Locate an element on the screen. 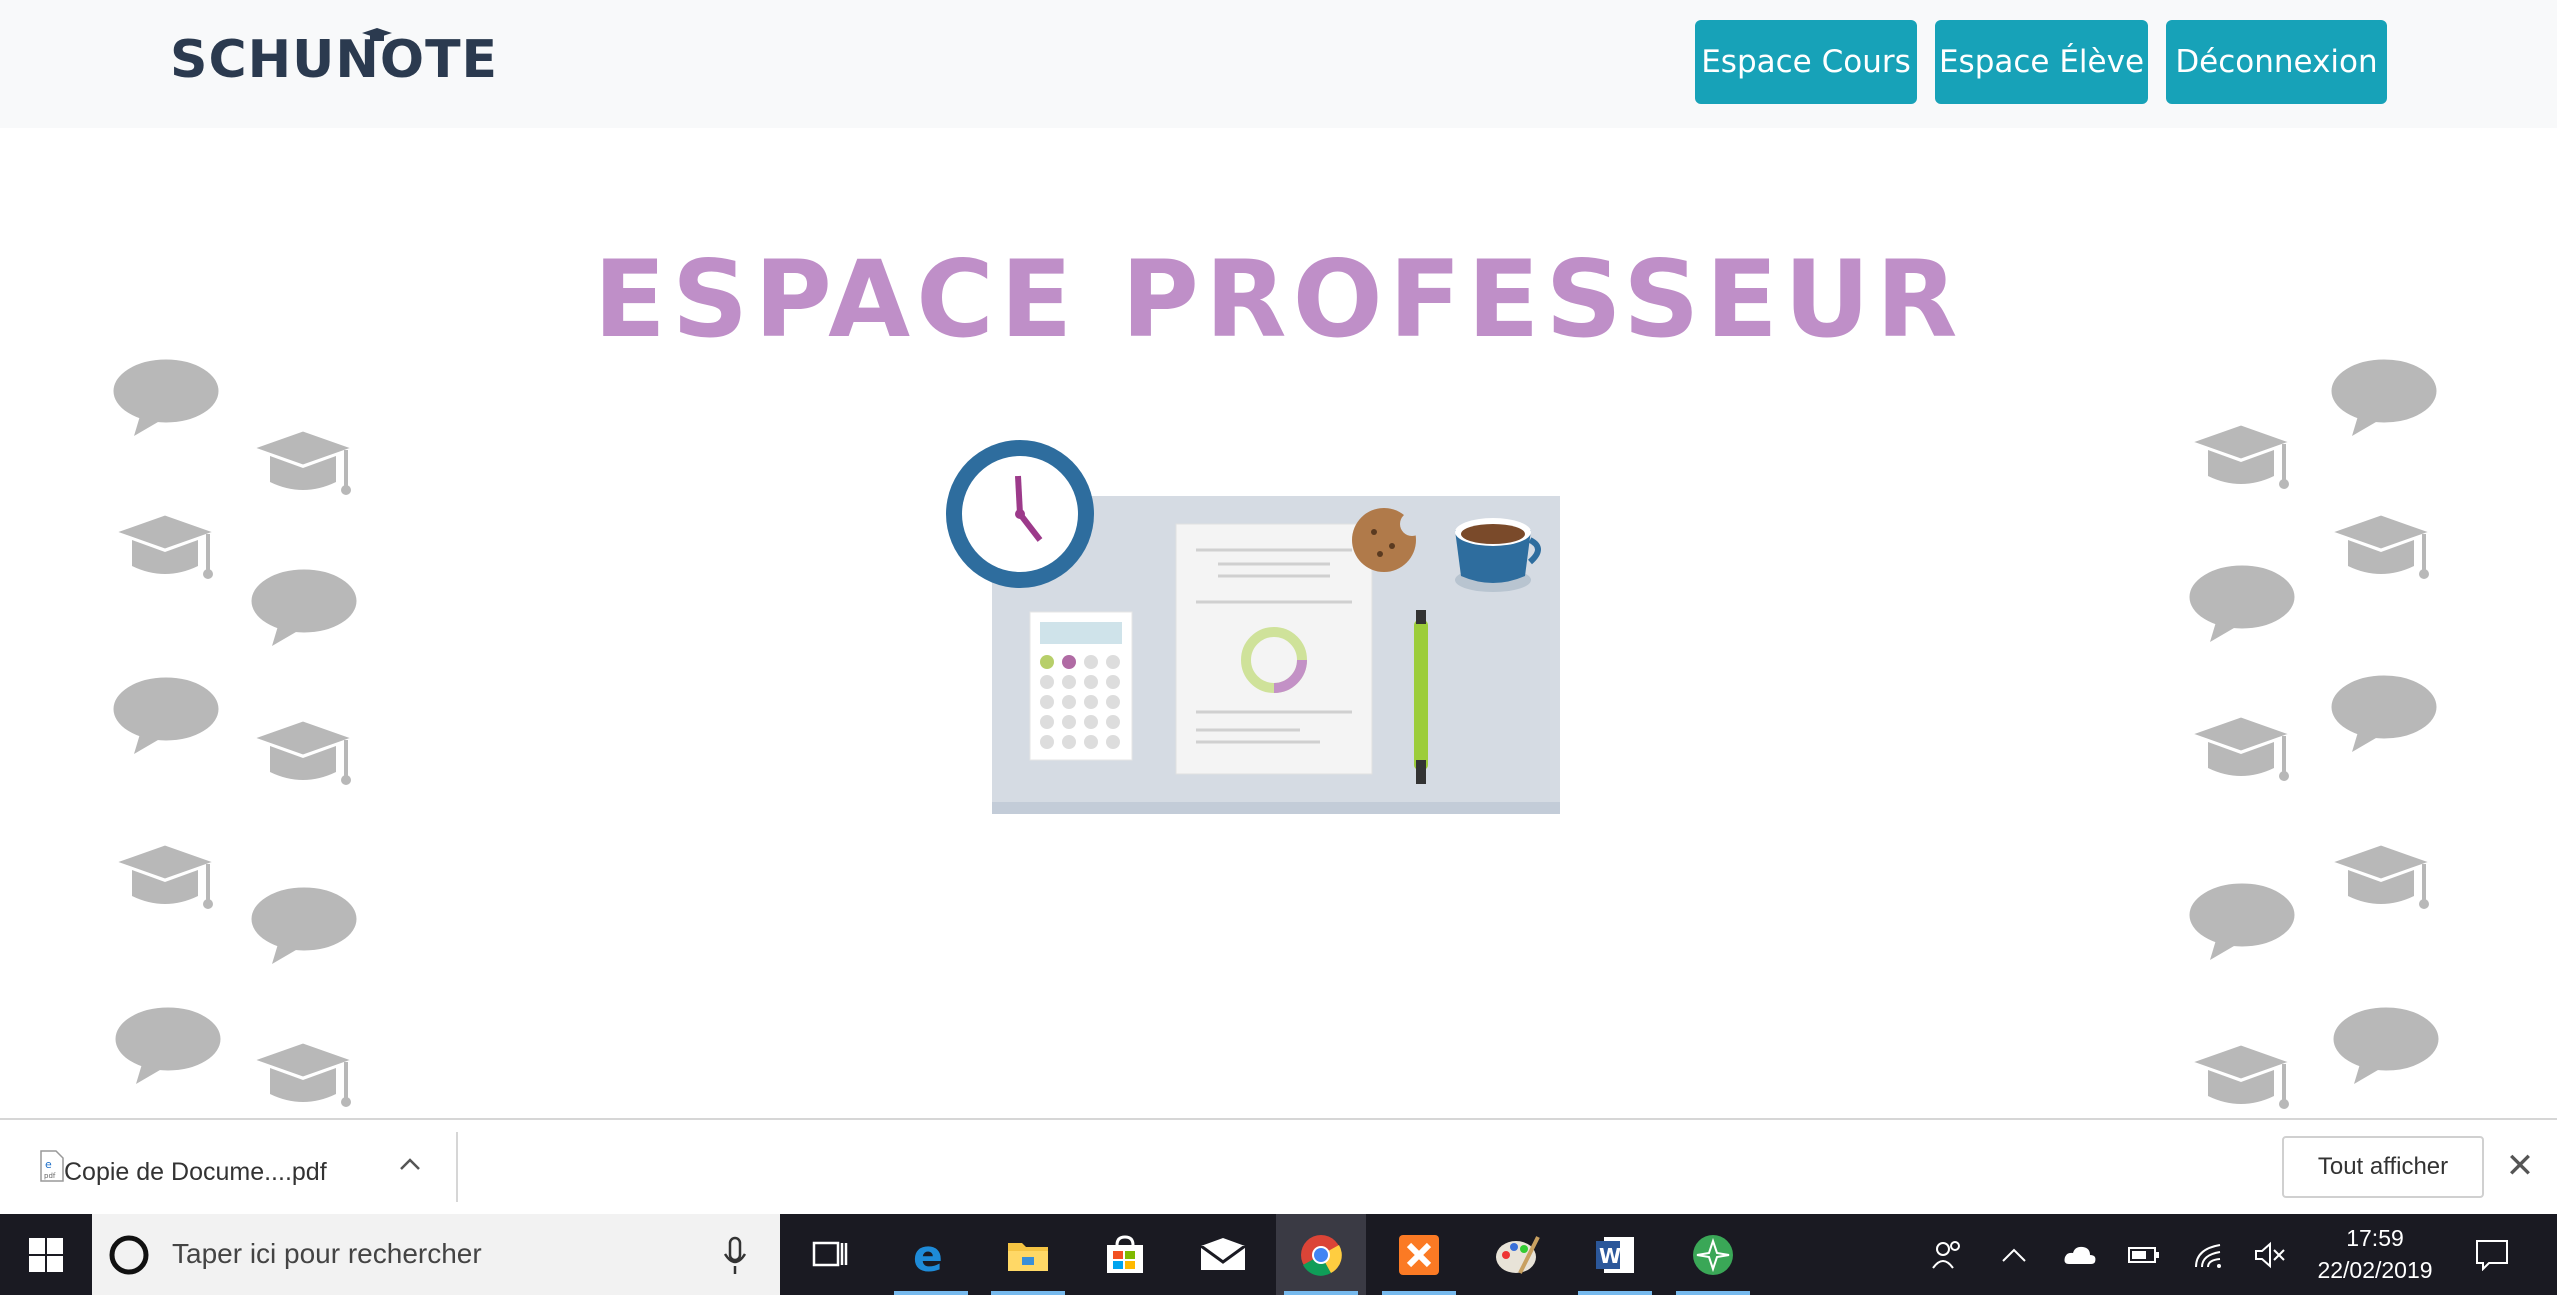 The height and width of the screenshot is (1295, 2557). people-icon is located at coordinates (1946, 1254).